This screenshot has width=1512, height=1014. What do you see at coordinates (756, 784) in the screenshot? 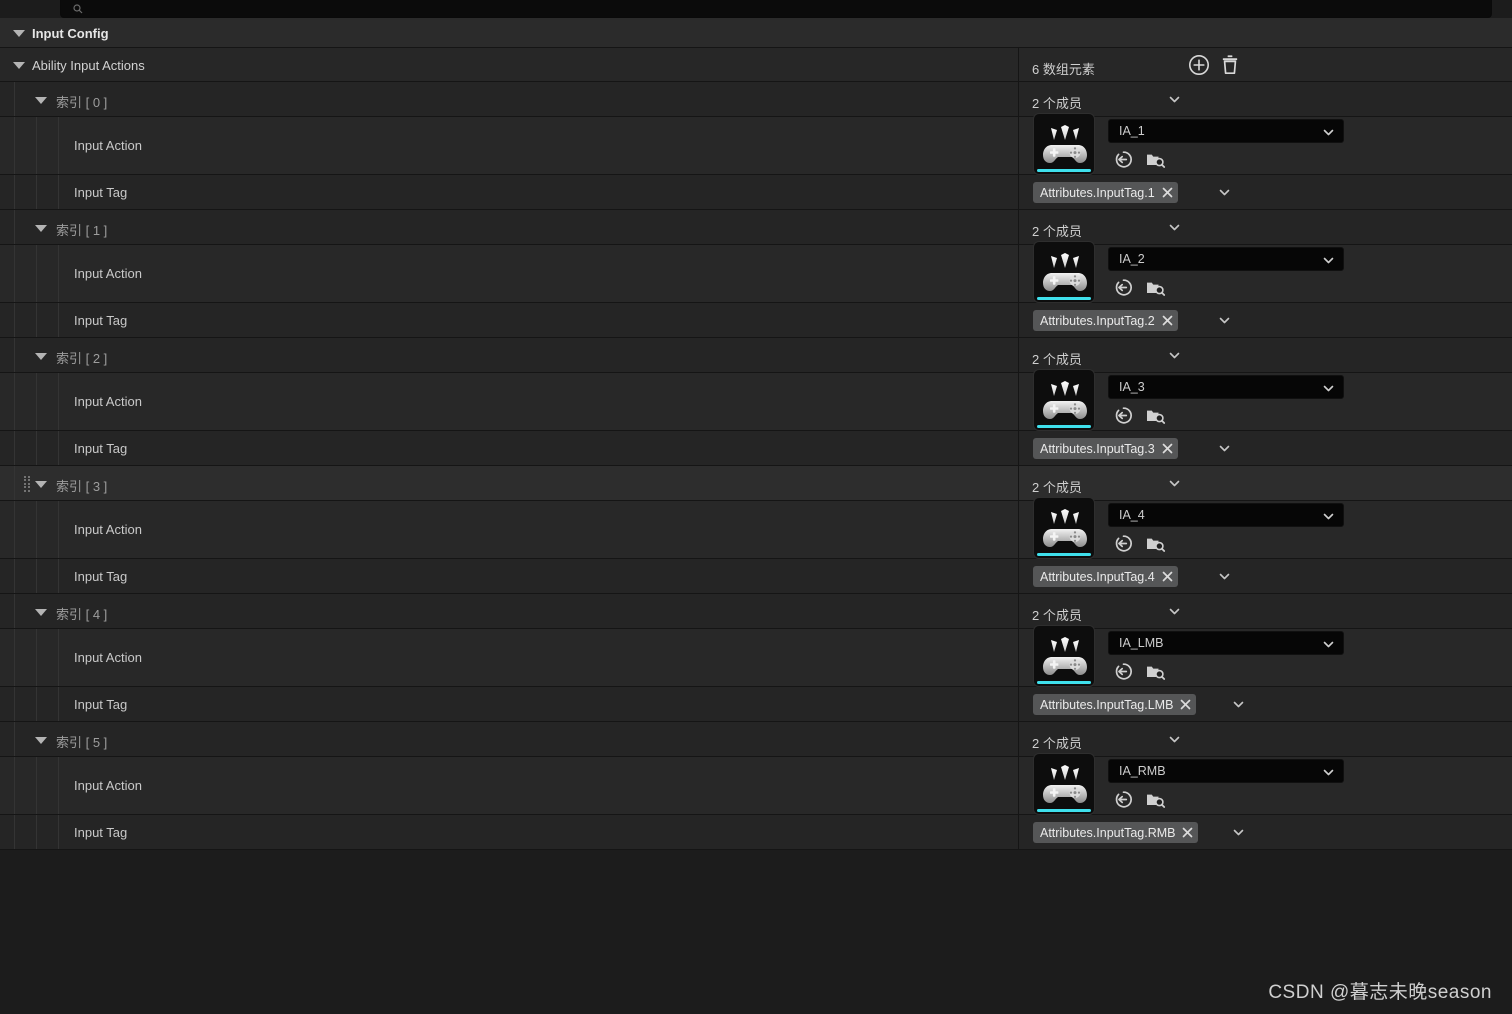
I see `input-action-row-5: Input Action IA_RMB` at bounding box center [756, 784].